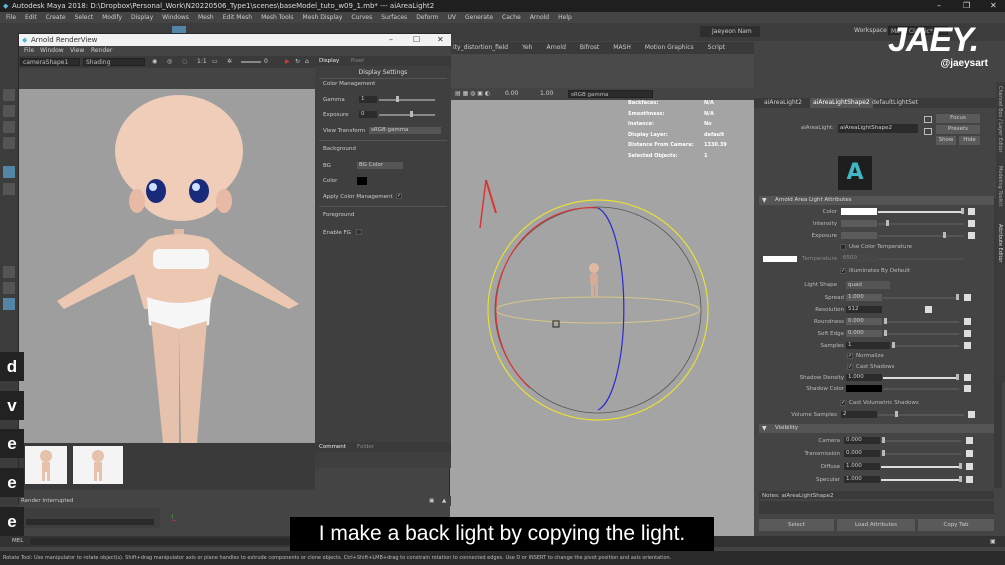  Describe the element at coordinates (169, 62) in the screenshot. I see `region-icon: ◎` at that location.